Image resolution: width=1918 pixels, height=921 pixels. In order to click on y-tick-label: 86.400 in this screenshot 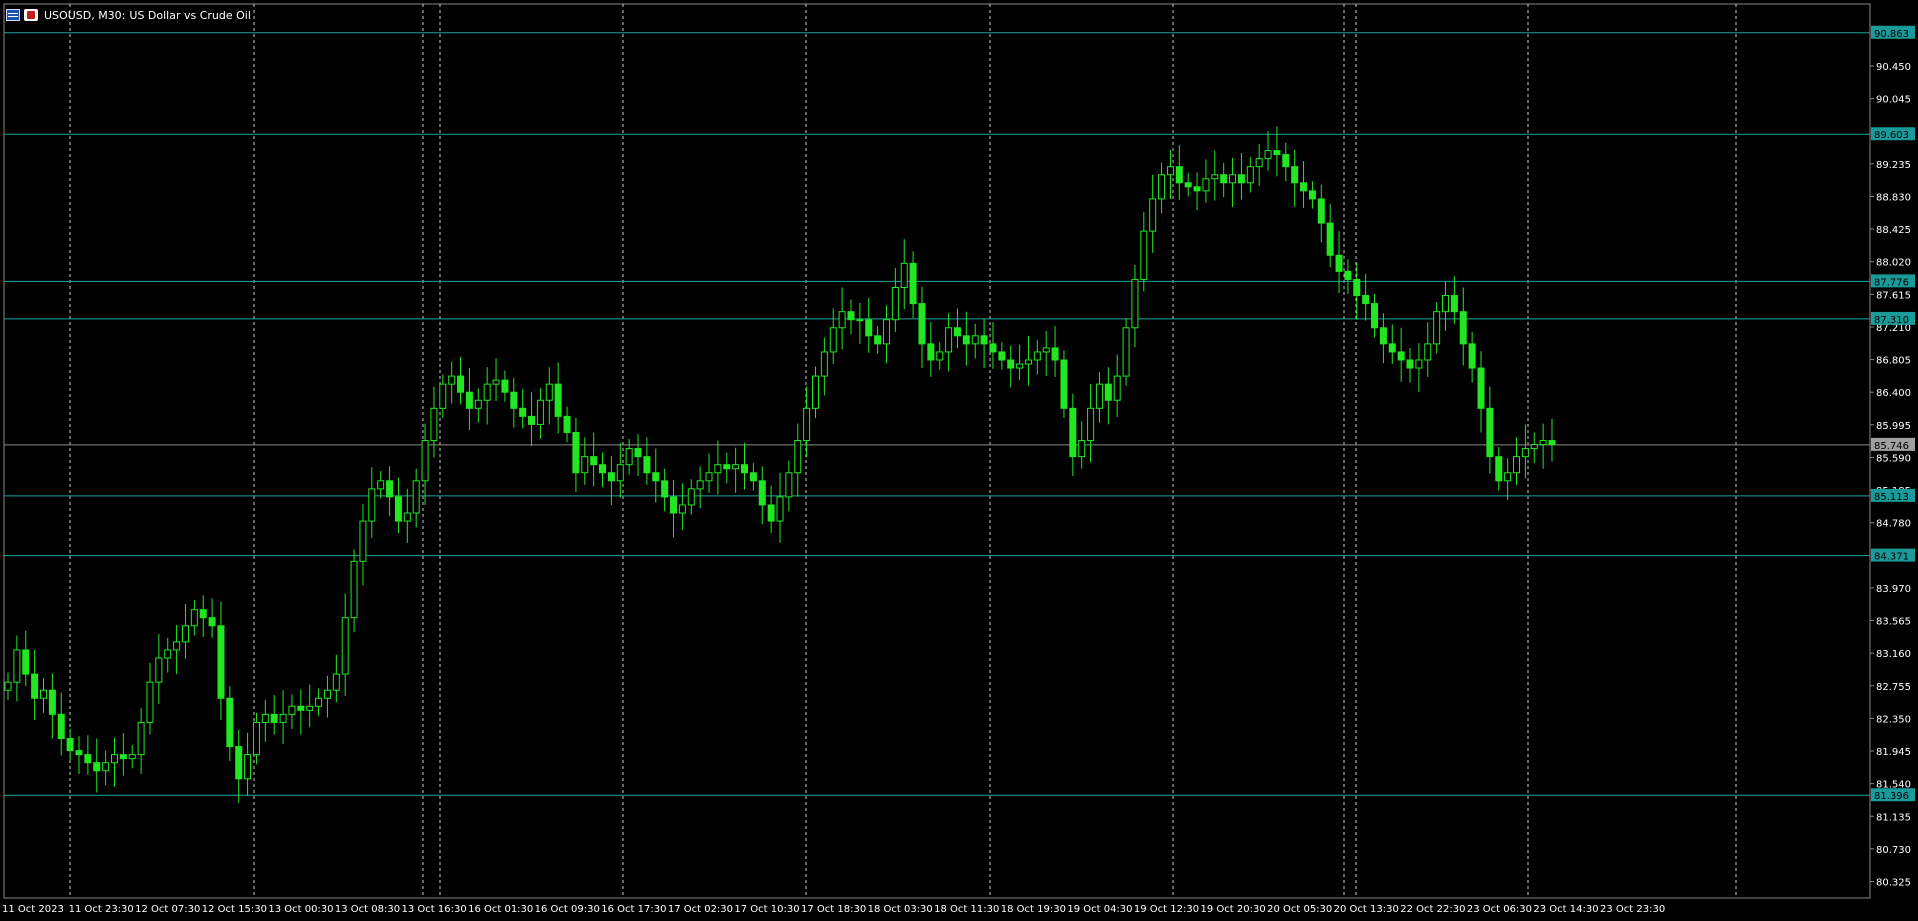, I will do `click(1893, 393)`.